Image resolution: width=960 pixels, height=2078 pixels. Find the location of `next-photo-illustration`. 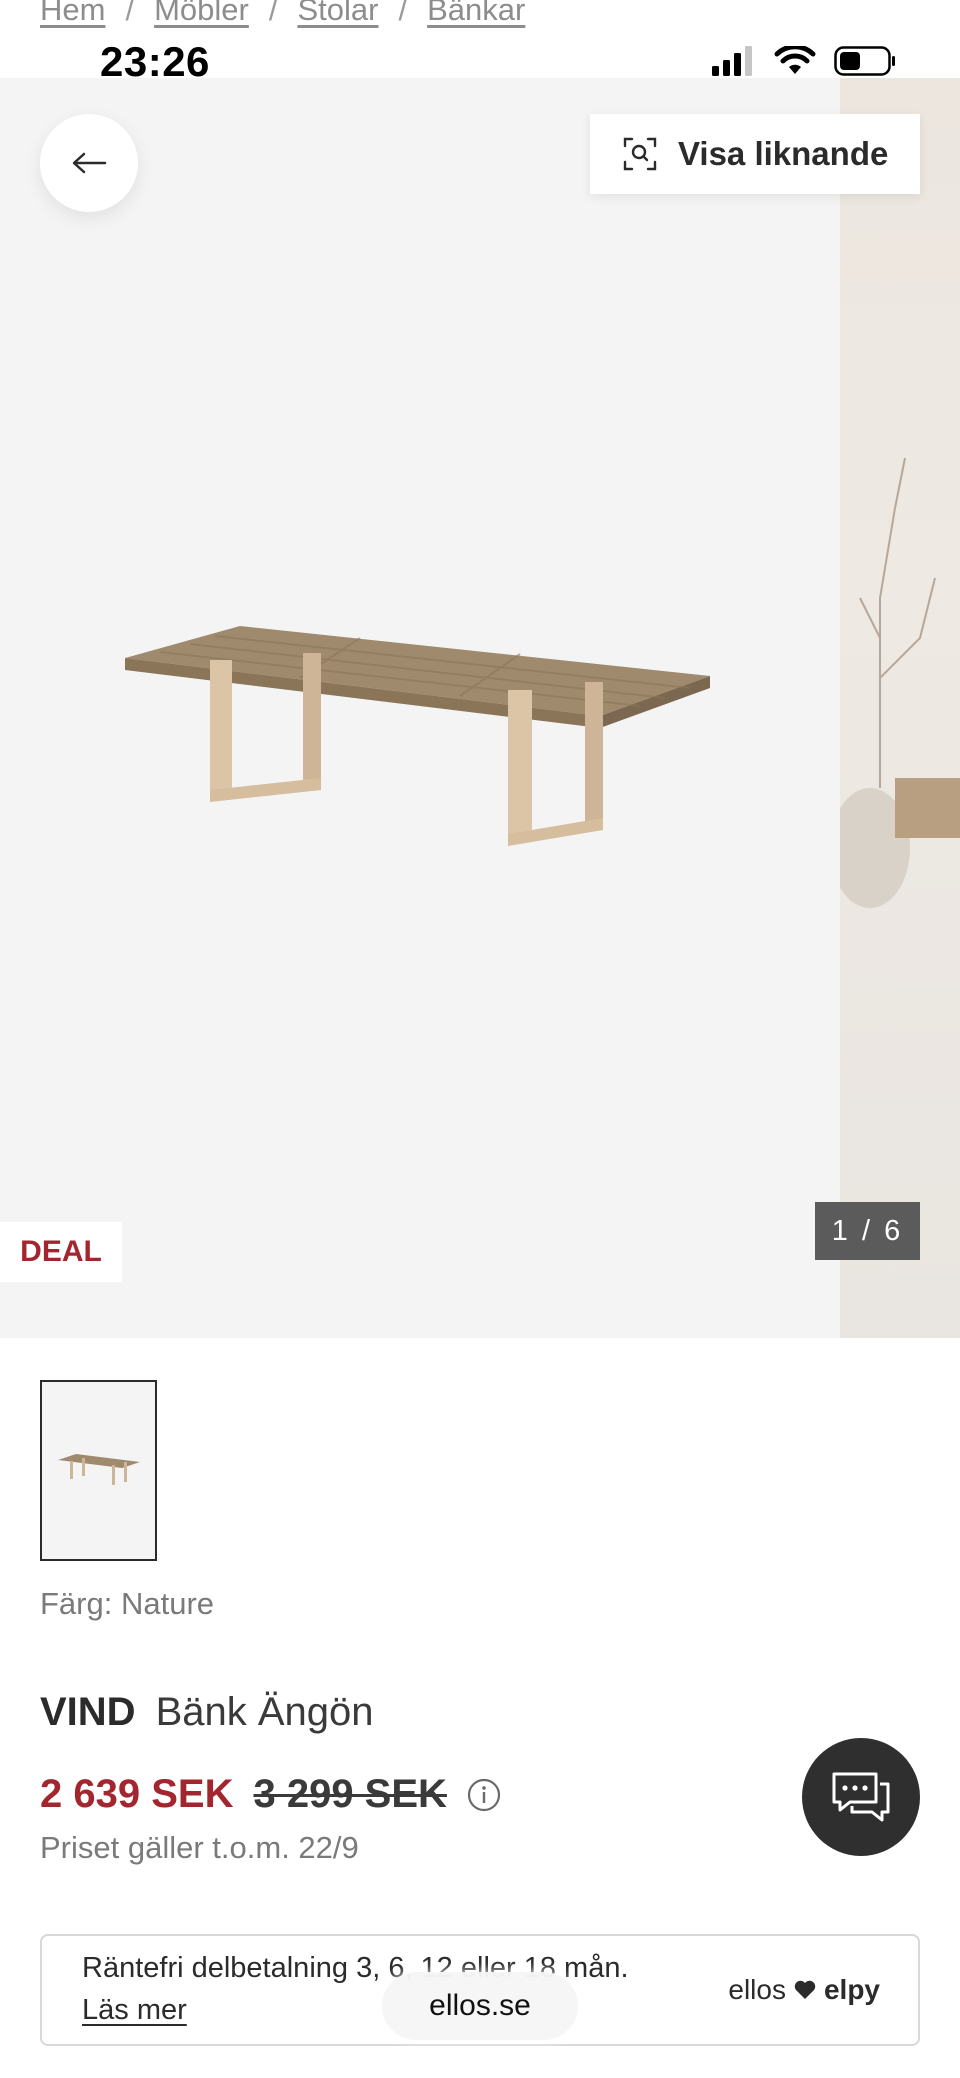

next-photo-illustration is located at coordinates (895, 682).